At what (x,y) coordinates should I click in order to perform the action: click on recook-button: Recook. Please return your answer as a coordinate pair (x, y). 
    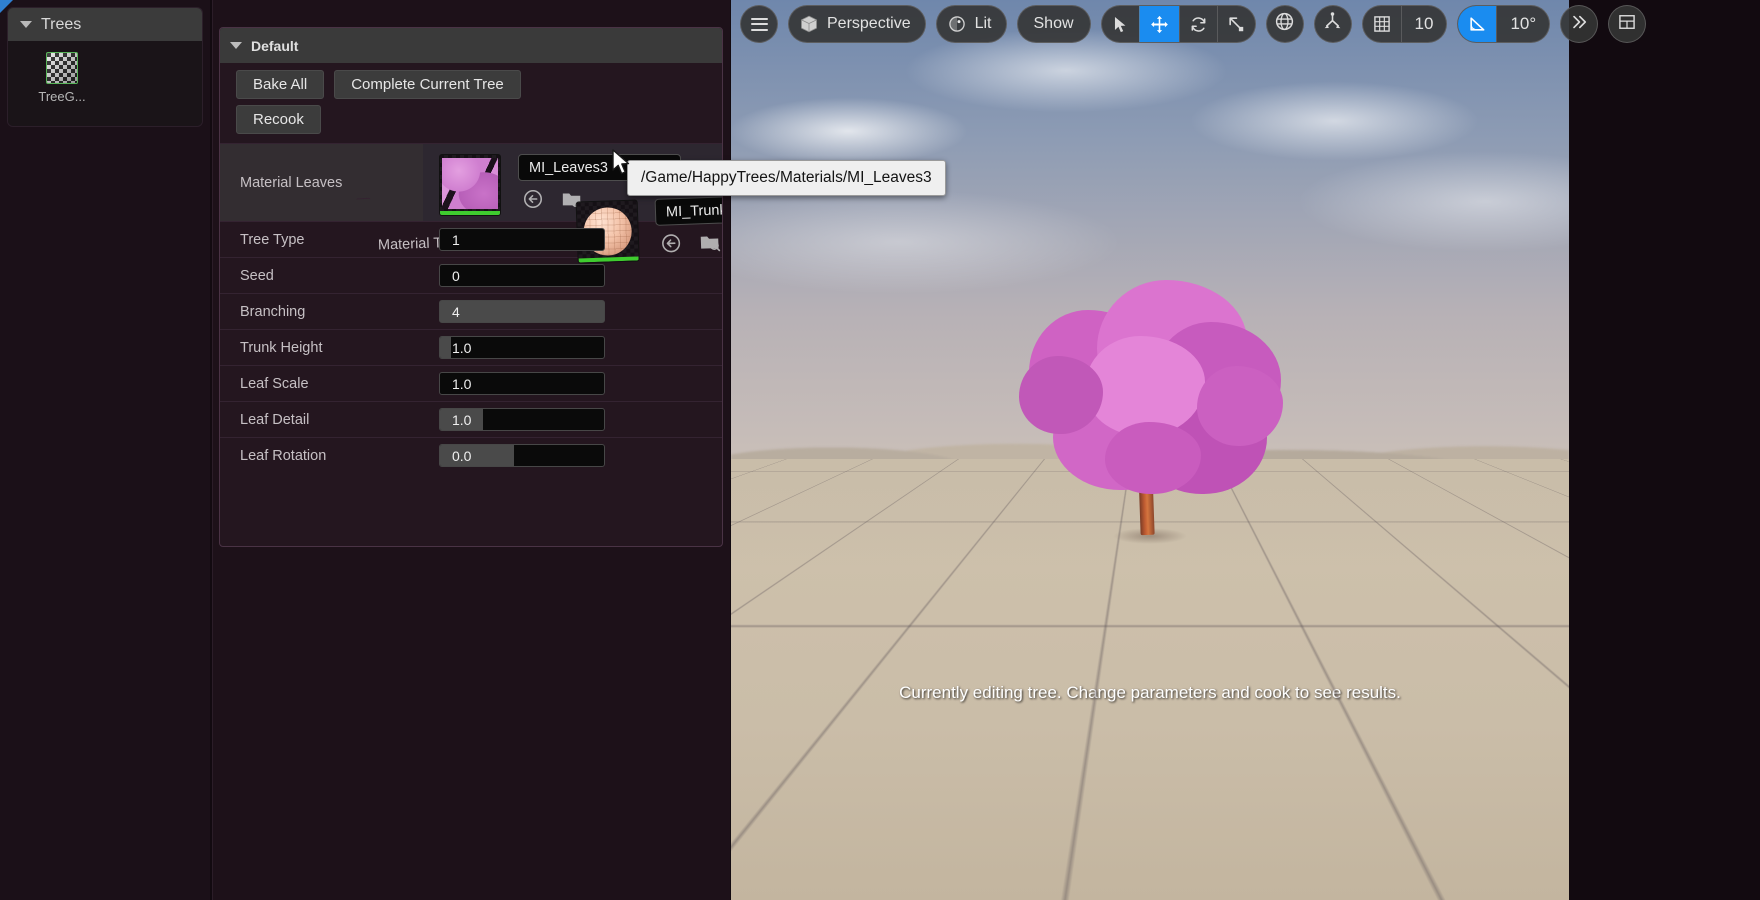
    Looking at the image, I should click on (278, 119).